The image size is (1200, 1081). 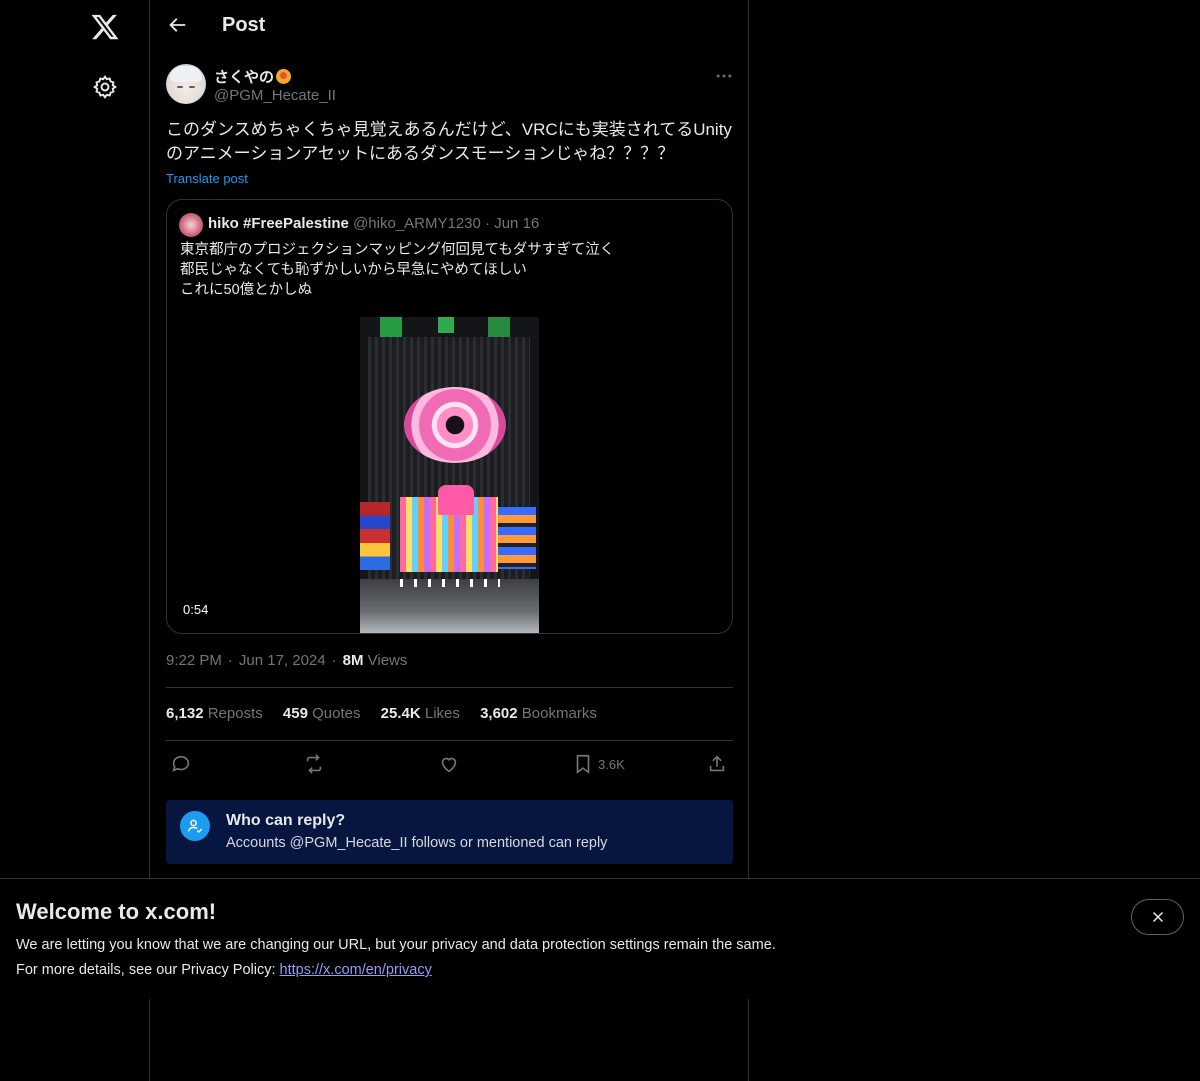 I want to click on author-name: さくやの, so click(x=253, y=76).